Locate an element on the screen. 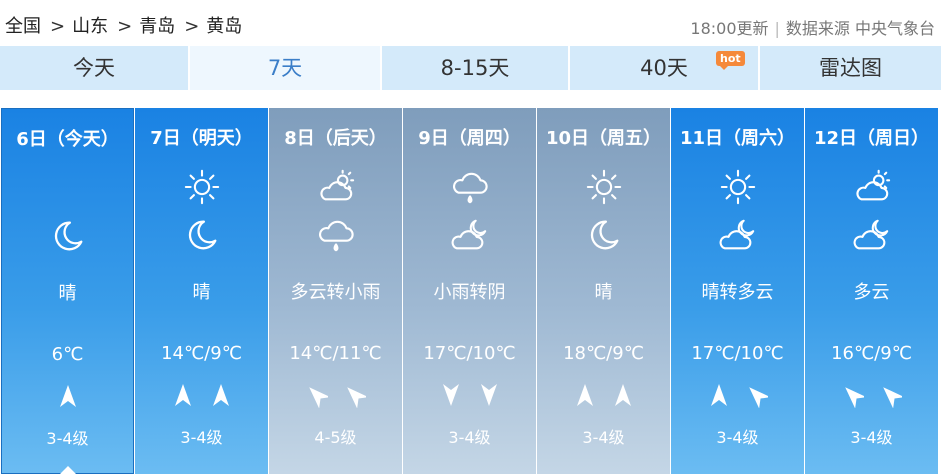  update-time: 18:00更新 is located at coordinates (729, 28).